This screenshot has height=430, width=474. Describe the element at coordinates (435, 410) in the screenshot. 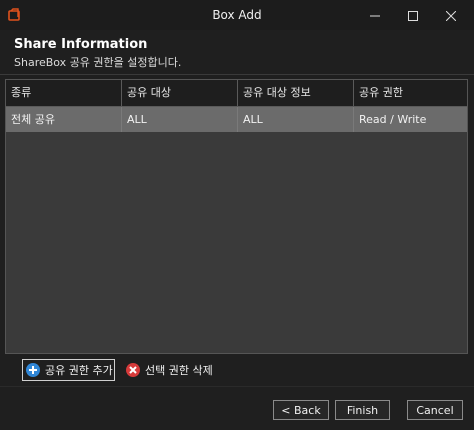

I see `cancel-button: Cancel` at that location.